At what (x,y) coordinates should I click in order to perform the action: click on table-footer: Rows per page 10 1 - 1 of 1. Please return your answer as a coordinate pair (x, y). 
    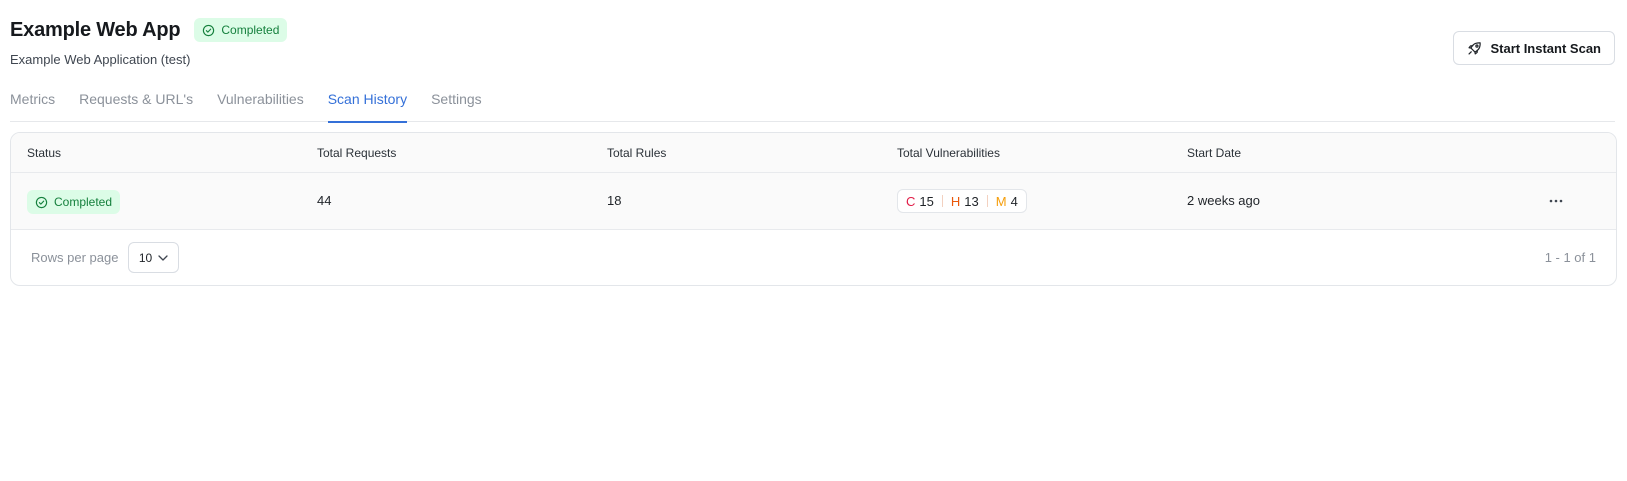
    Looking at the image, I should click on (813, 257).